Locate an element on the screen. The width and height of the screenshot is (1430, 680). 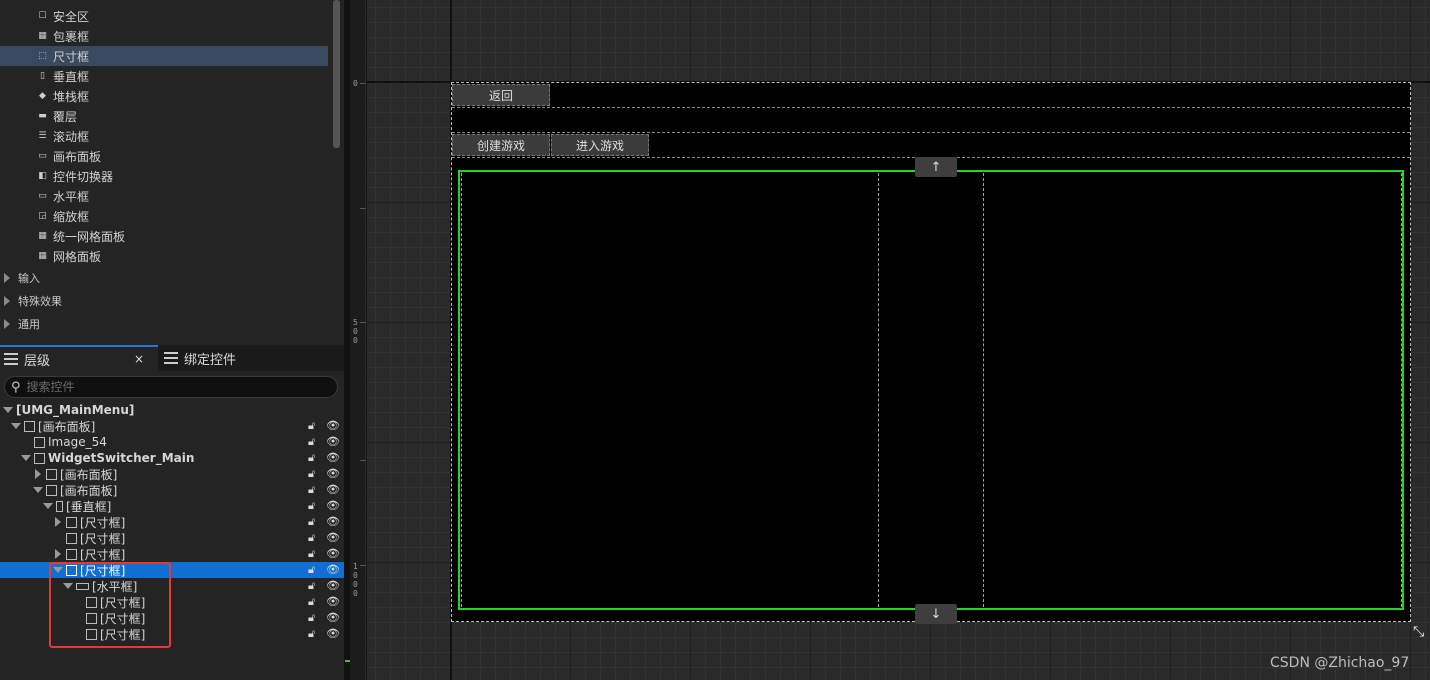
tab-hierarchy: 层级 × is located at coordinates (79, 358).